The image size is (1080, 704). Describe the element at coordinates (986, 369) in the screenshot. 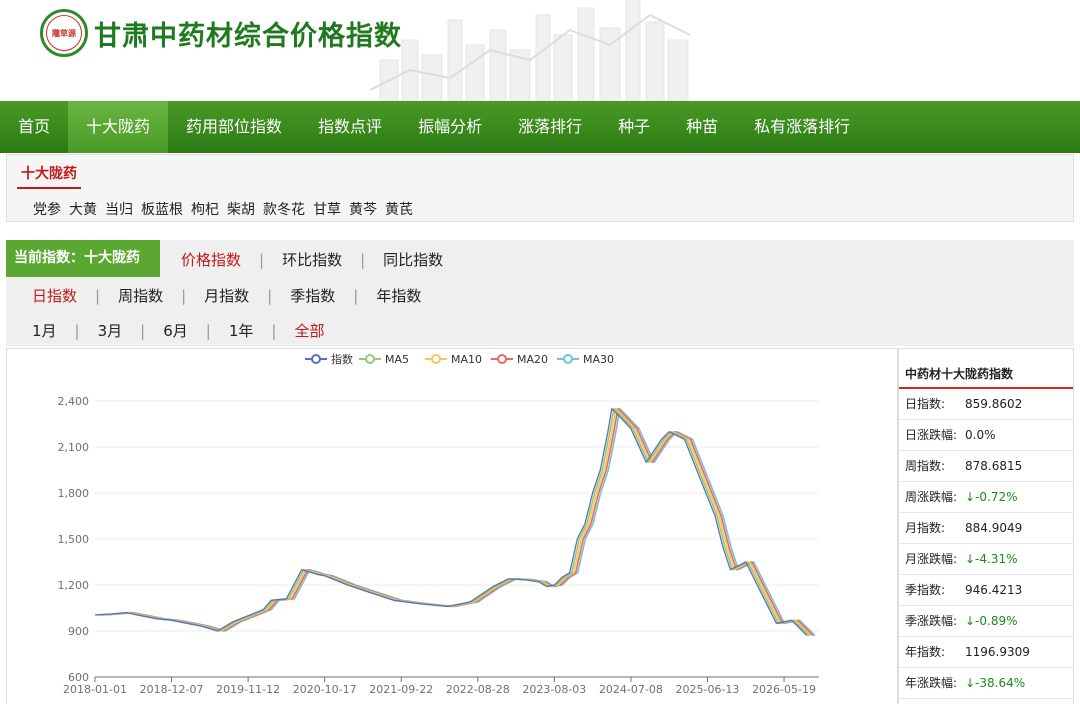

I see `summary-title: 中药材十大陇药指数` at that location.